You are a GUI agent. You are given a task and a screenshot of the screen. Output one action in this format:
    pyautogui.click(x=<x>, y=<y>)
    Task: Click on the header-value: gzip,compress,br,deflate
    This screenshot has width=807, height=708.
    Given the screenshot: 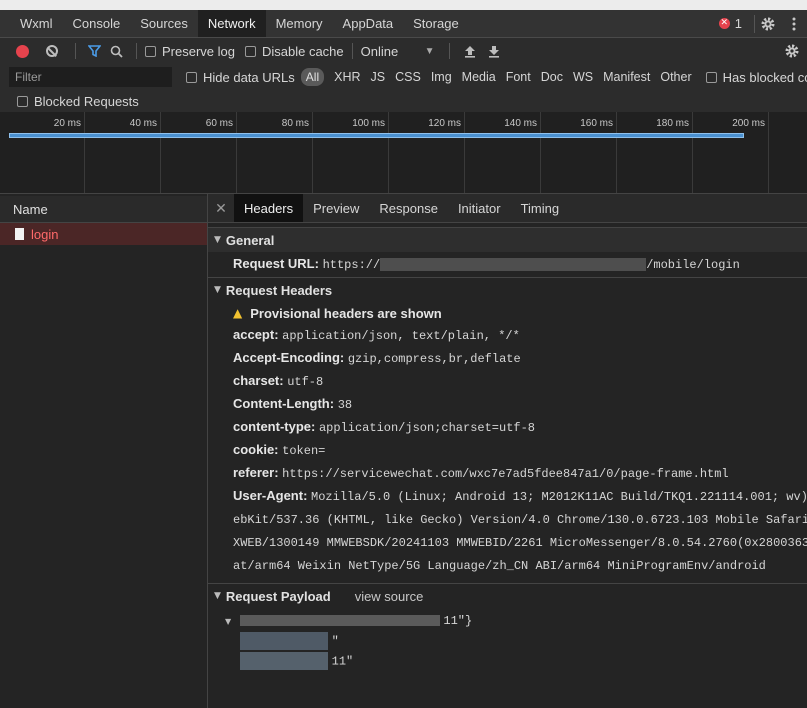 What is the action you would take?
    pyautogui.click(x=434, y=359)
    